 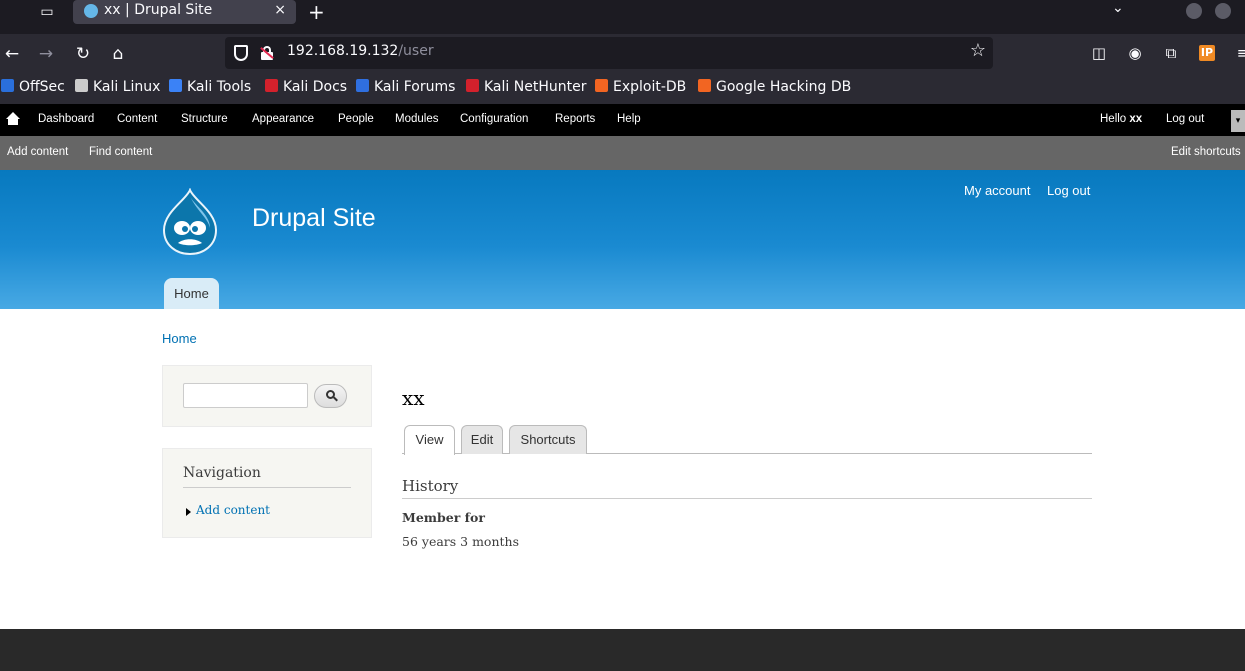 I want to click on home-icon, so click(x=13, y=119).